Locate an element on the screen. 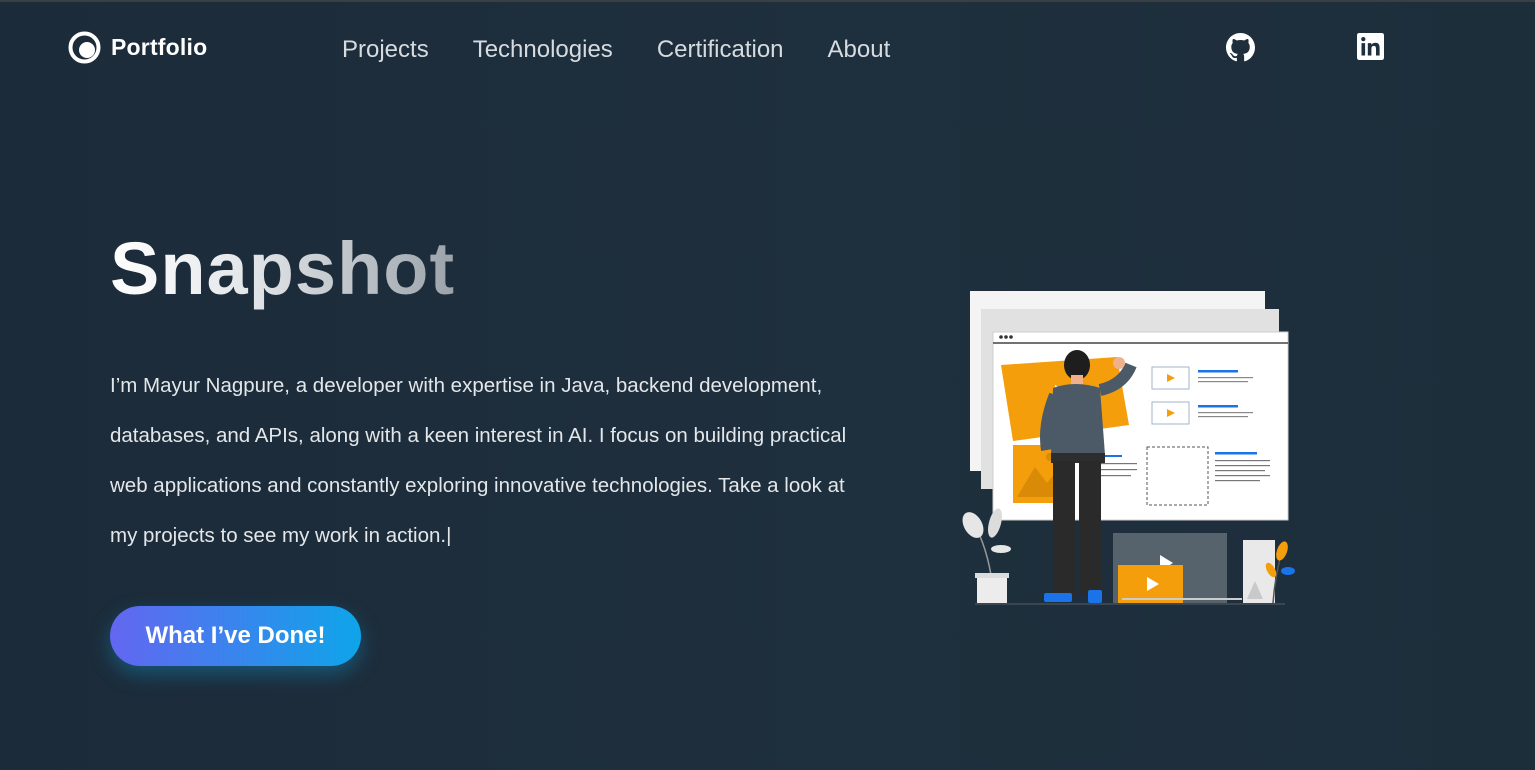  github-link is located at coordinates (1240, 50).